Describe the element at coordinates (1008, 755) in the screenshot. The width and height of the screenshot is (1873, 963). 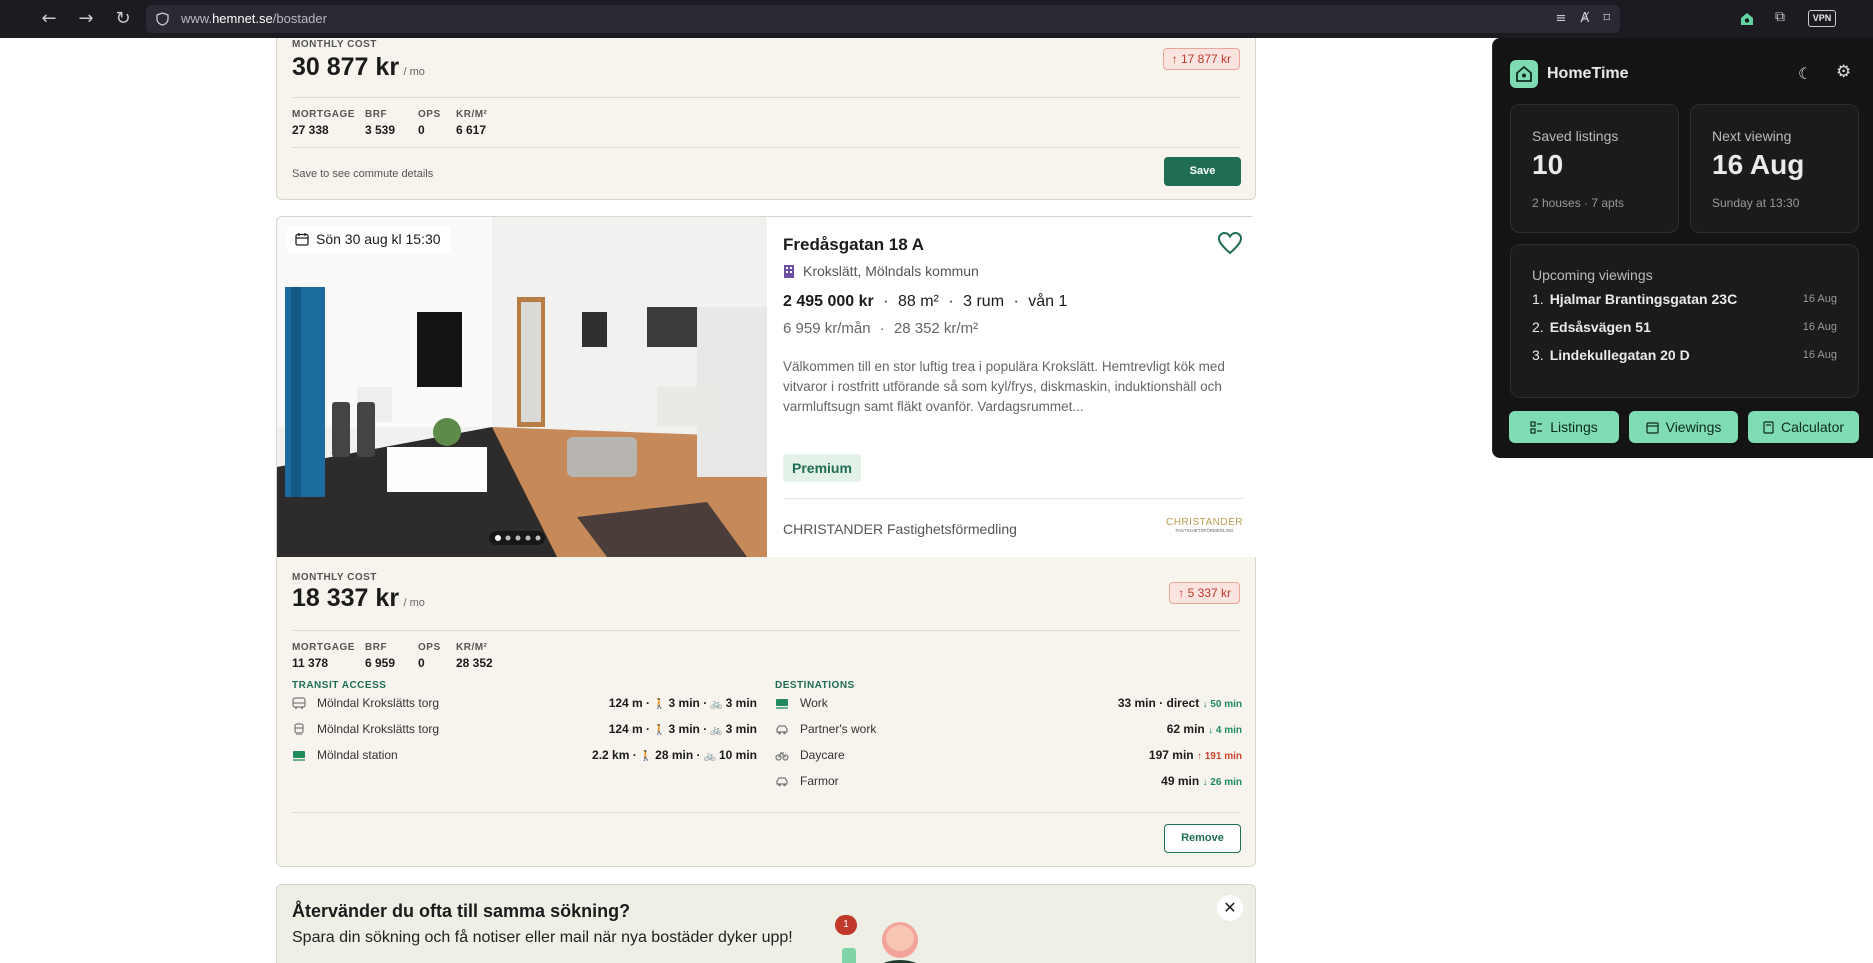
I see `destination-row: Daycare 197 min ↑ 191 min` at that location.